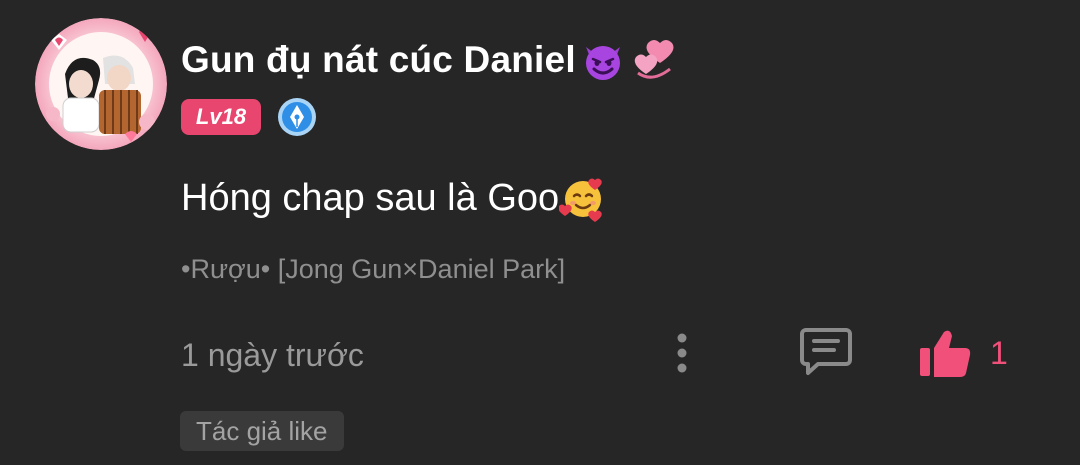 Image resolution: width=1080 pixels, height=465 pixels. I want to click on comment-bubble-icon, so click(826, 351).